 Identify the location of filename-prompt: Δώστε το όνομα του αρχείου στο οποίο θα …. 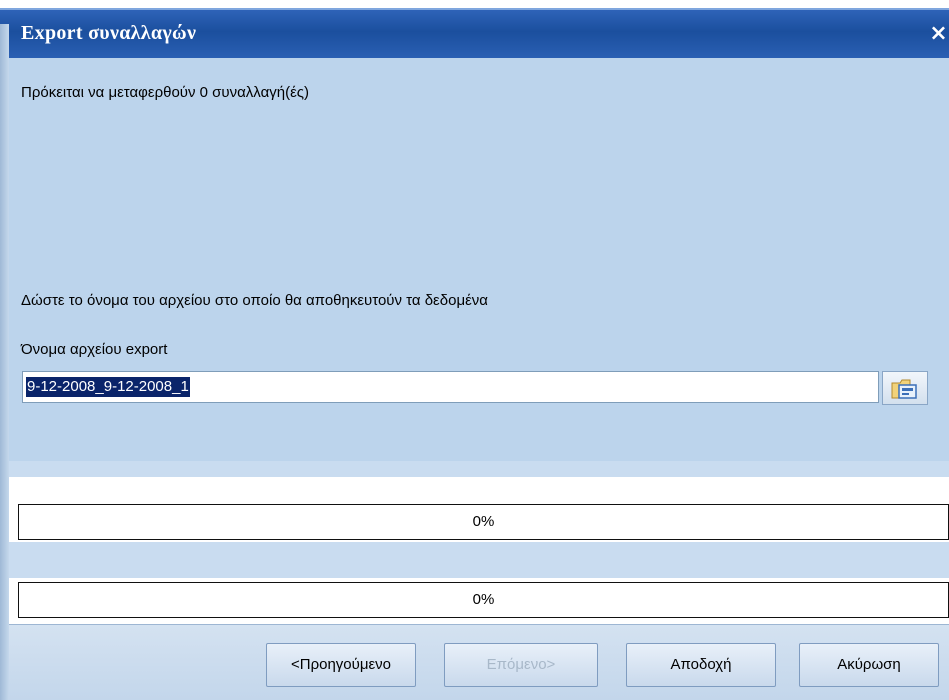
(254, 300).